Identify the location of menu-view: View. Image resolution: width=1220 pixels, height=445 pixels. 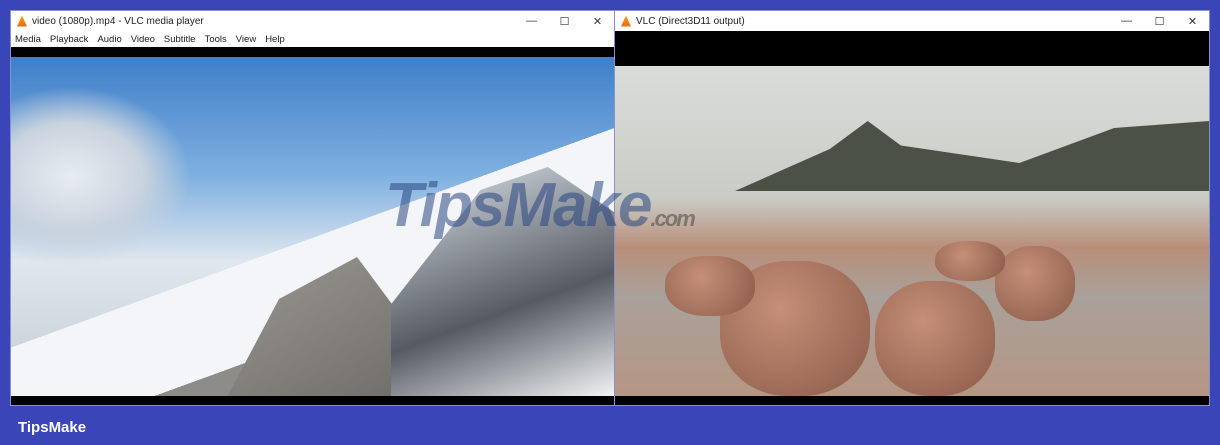
(246, 39).